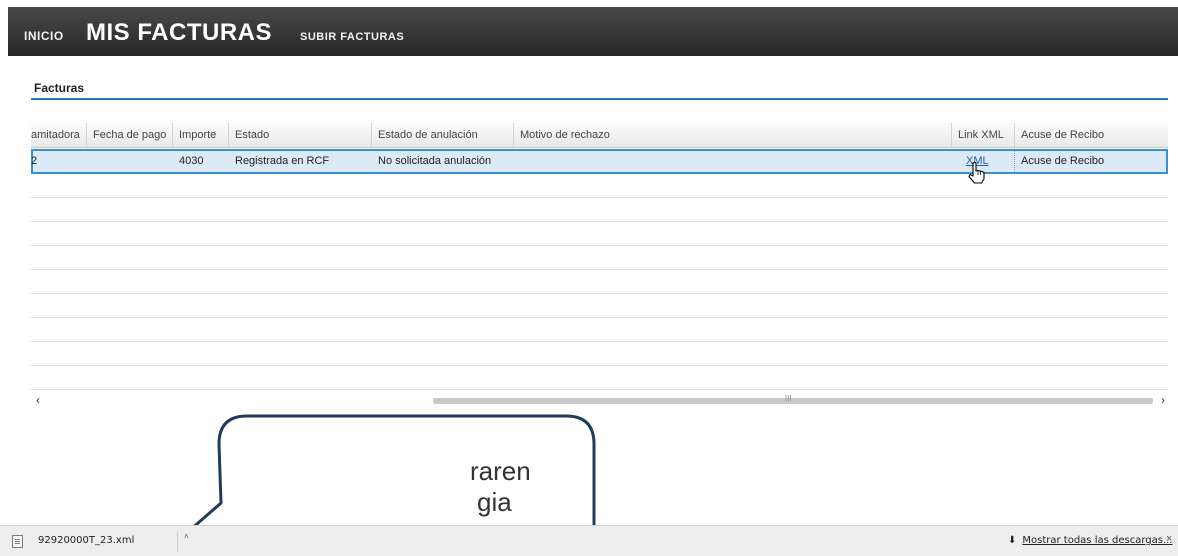  Describe the element at coordinates (976, 173) in the screenshot. I see `hand-pointer-icon` at that location.